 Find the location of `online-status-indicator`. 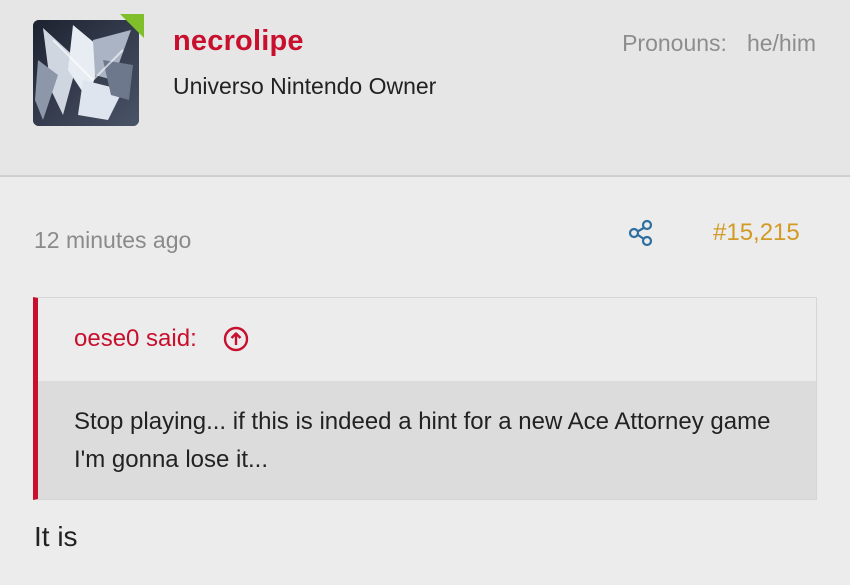

online-status-indicator is located at coordinates (132, 26).